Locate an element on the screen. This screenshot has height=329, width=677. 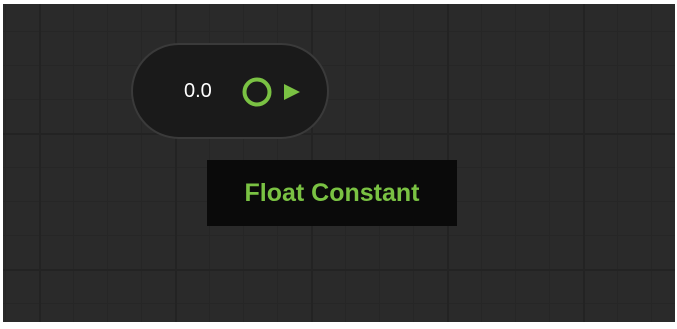
float-constant-node: 0.0 is located at coordinates (230, 91).